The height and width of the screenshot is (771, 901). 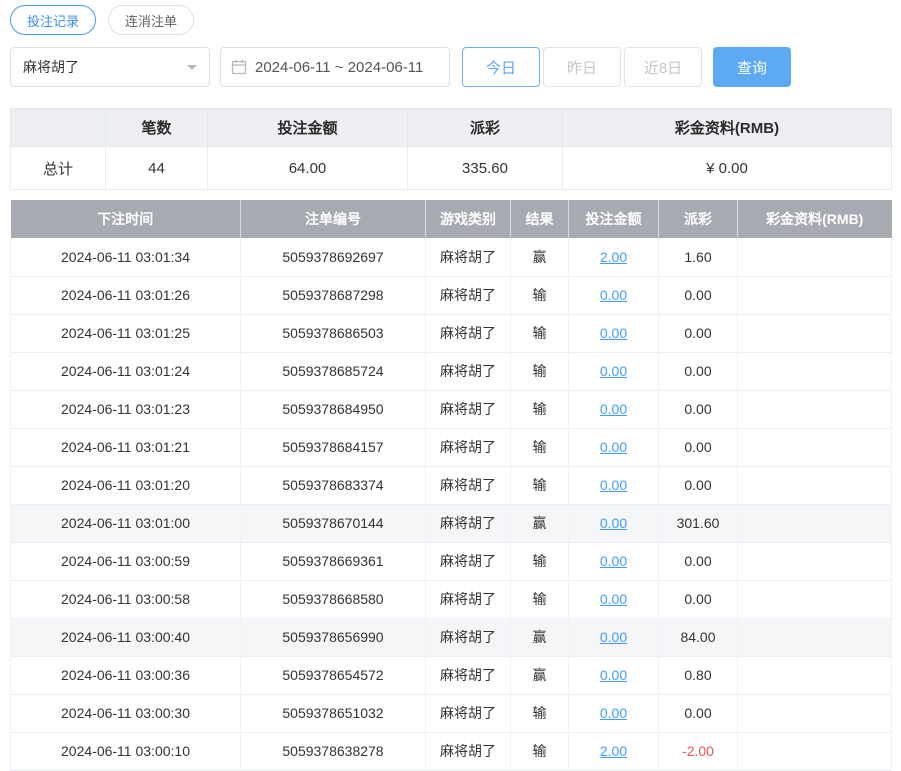 I want to click on order-number-cell: 5059378684157, so click(x=333, y=447).